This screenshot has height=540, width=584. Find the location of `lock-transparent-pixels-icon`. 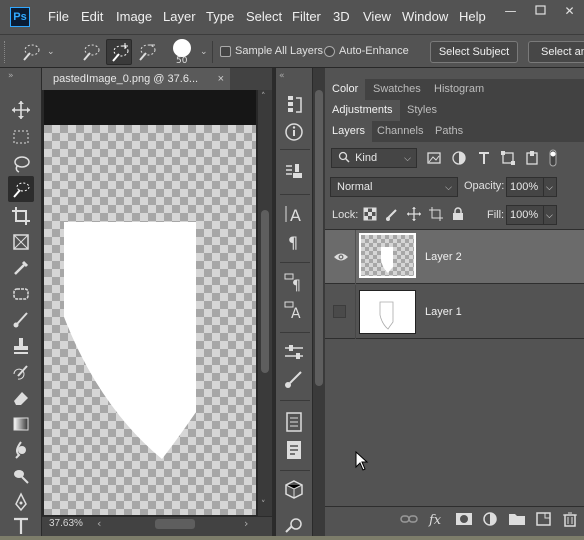

lock-transparent-pixels-icon is located at coordinates (370, 214).